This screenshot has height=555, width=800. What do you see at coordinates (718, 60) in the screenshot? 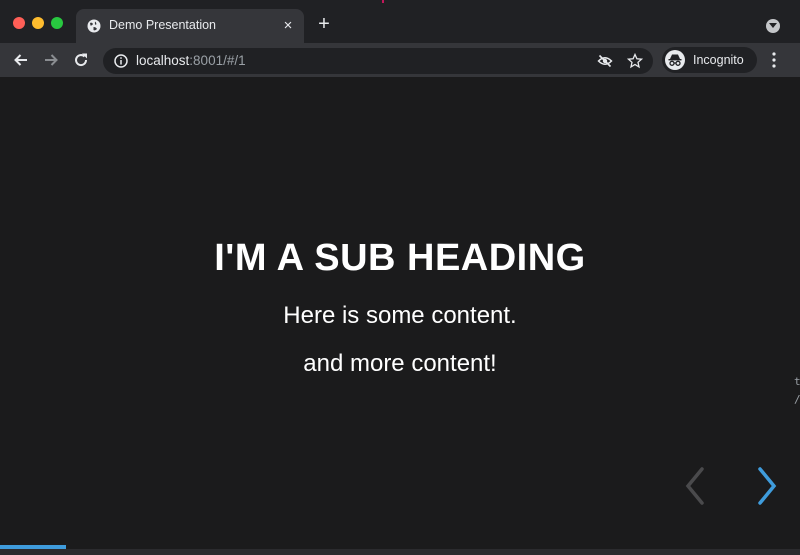
I see `incognito-label: Incognito` at bounding box center [718, 60].